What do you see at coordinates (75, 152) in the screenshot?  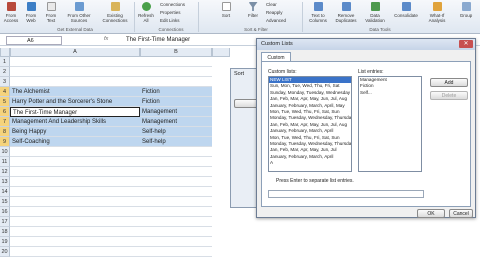 I see `cell-a10` at bounding box center [75, 152].